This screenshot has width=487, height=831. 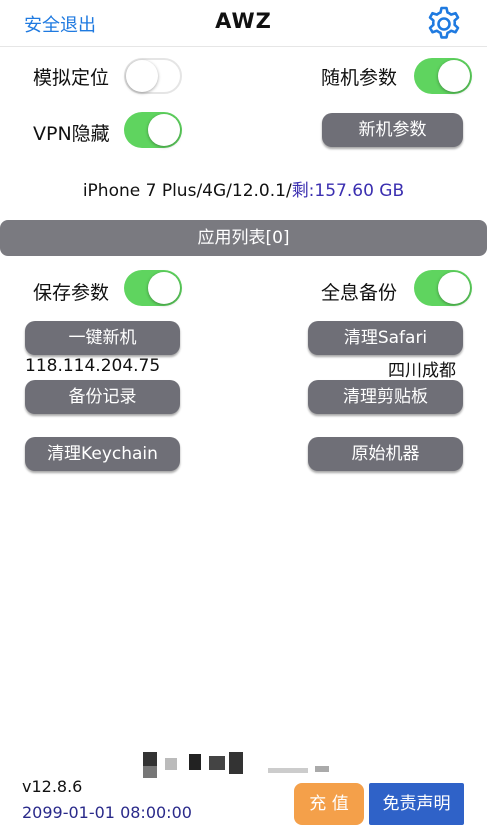 What do you see at coordinates (71, 293) in the screenshot?
I see `save-params-label: 保存参数` at bounding box center [71, 293].